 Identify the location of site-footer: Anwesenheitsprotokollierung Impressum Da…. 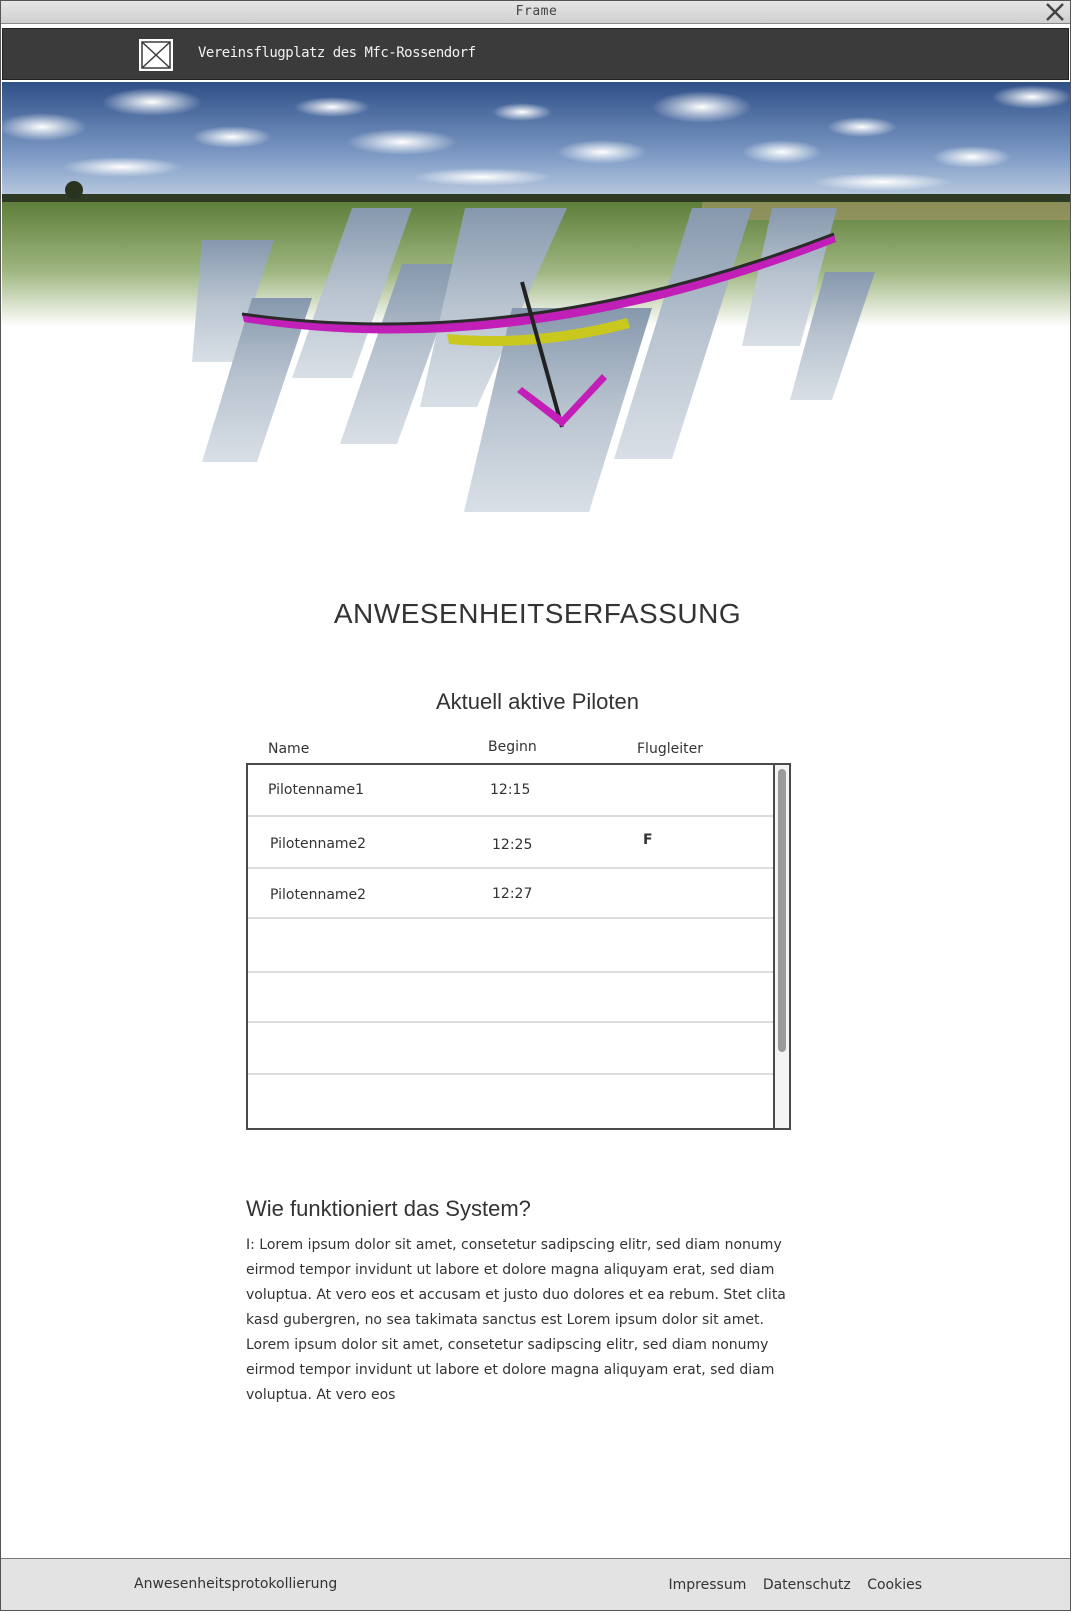
(535, 1584).